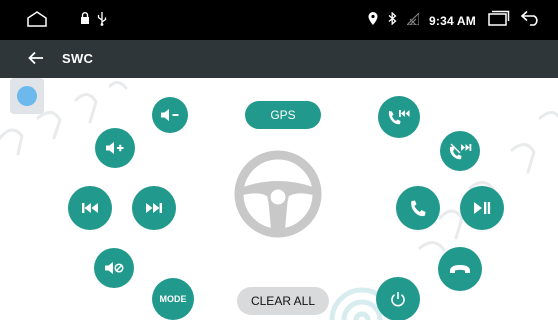 The width and height of the screenshot is (558, 320). I want to click on next-track-icon, so click(154, 208).